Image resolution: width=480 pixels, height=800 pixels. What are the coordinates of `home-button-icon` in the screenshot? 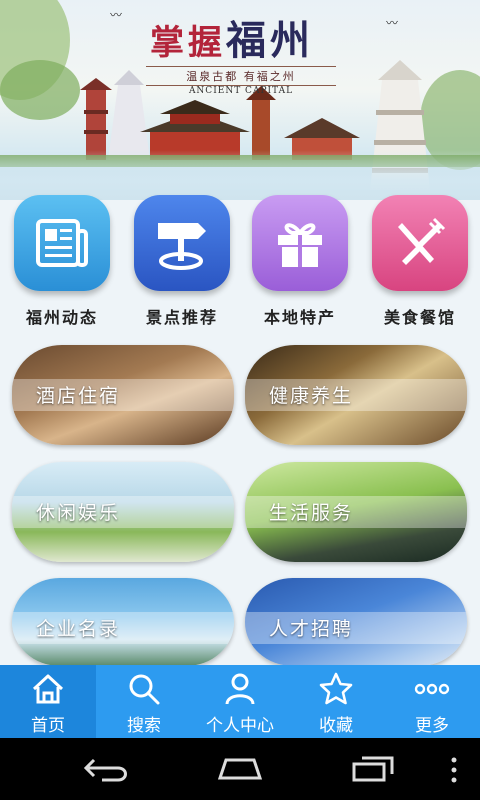 It's located at (240, 769).